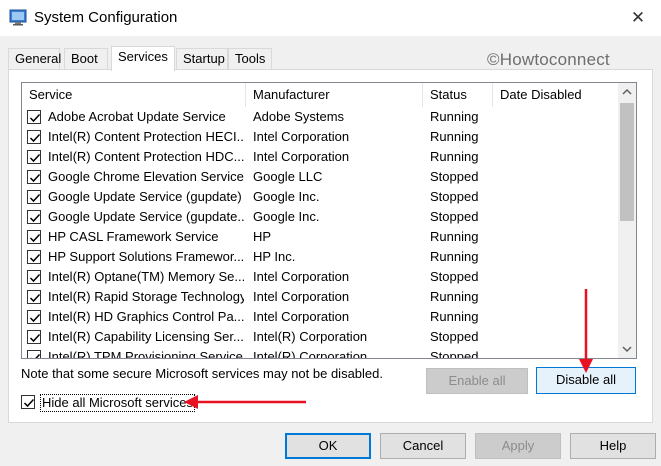 The height and width of the screenshot is (466, 661). I want to click on apply-button: Apply, so click(518, 446).